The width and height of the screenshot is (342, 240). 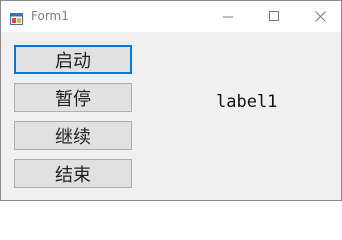 I want to click on title-bar: Form1, so click(x=171, y=16).